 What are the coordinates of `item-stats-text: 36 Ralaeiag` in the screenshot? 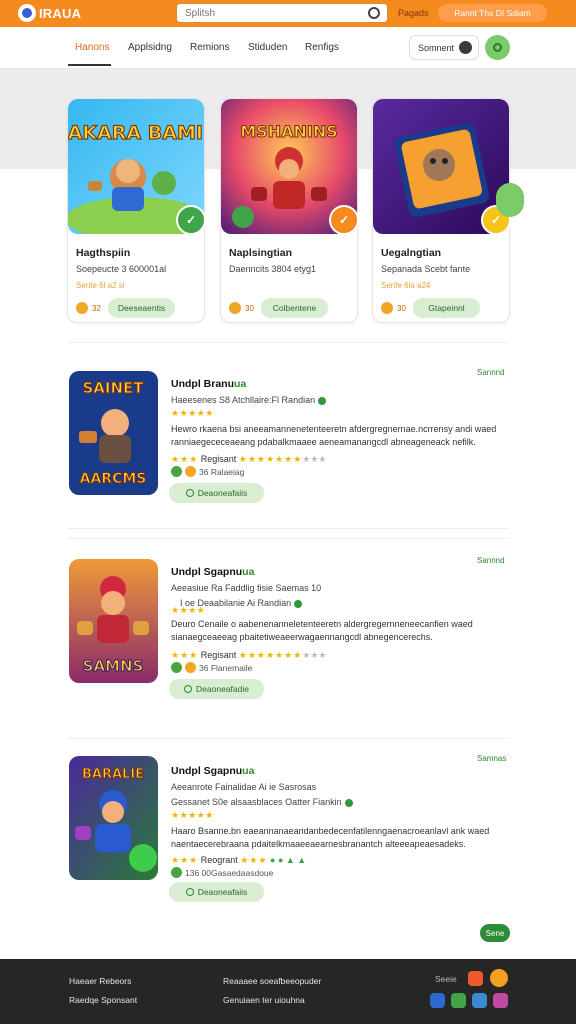 It's located at (222, 471).